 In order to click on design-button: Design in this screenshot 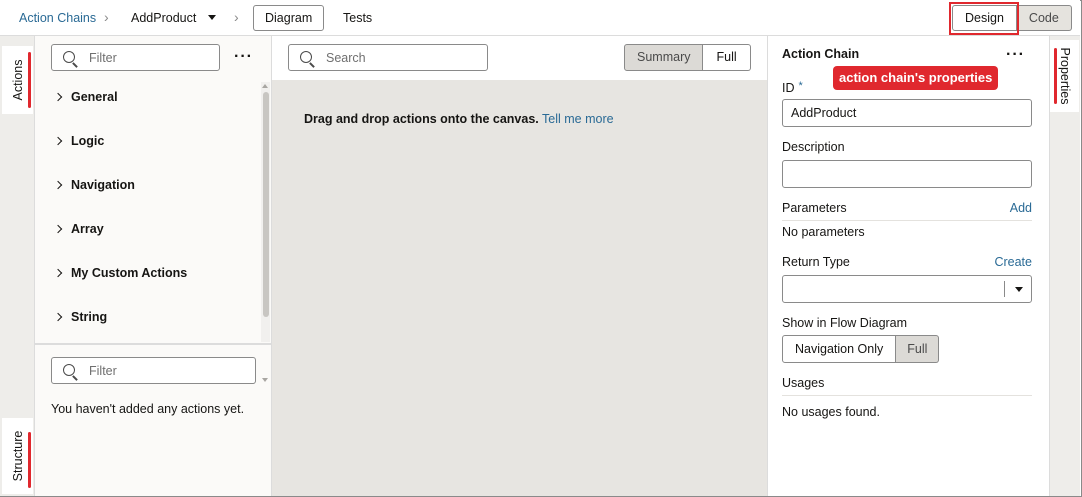, I will do `click(984, 18)`.